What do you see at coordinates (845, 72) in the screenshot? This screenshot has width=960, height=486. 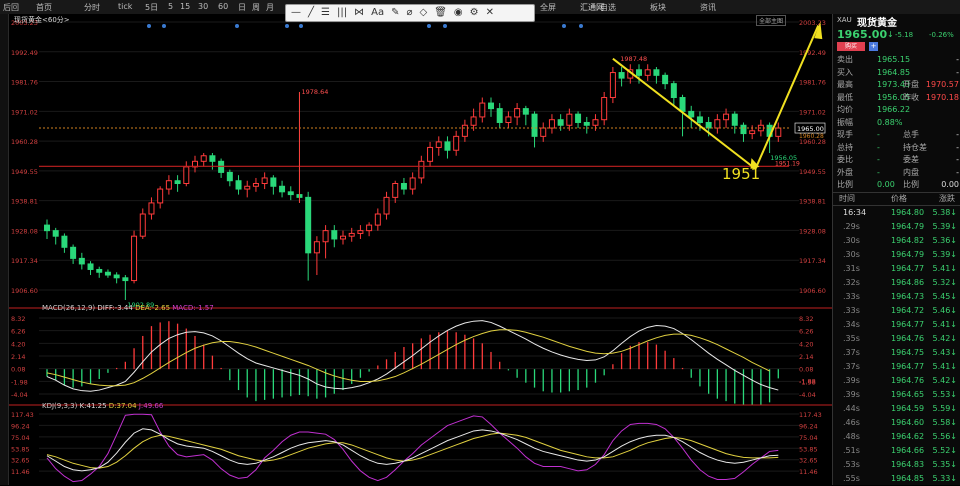 I see `quote-label: 买入` at bounding box center [845, 72].